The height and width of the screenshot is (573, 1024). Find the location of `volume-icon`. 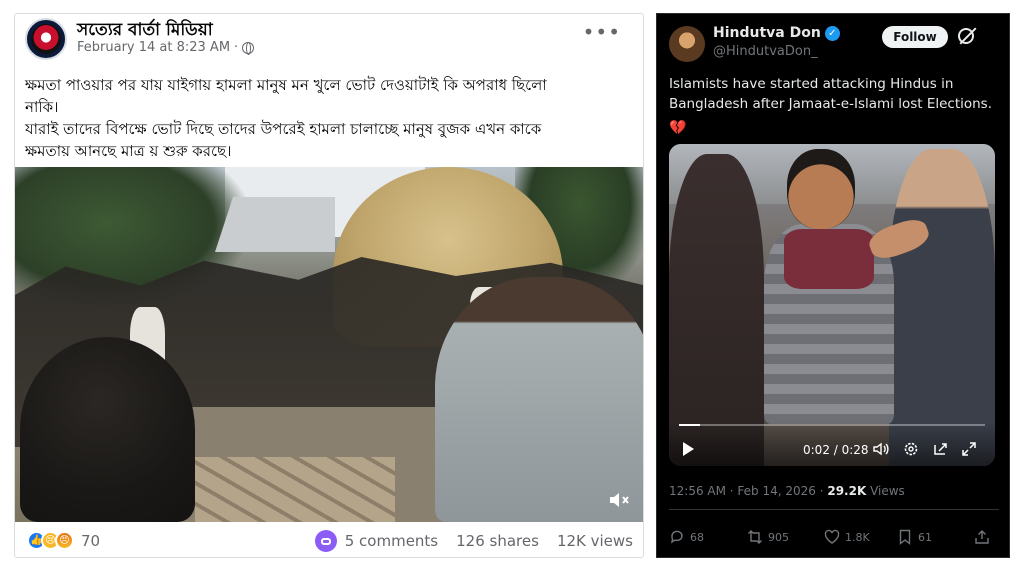

volume-icon is located at coordinates (881, 449).